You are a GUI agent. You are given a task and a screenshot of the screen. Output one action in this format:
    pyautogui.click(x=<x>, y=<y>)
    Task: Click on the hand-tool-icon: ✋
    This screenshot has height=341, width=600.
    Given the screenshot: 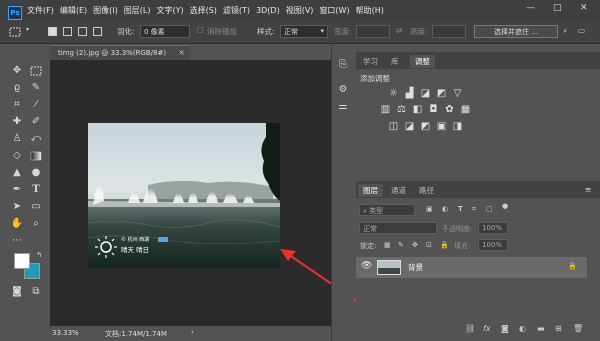 What is the action you would take?
    pyautogui.click(x=17, y=224)
    